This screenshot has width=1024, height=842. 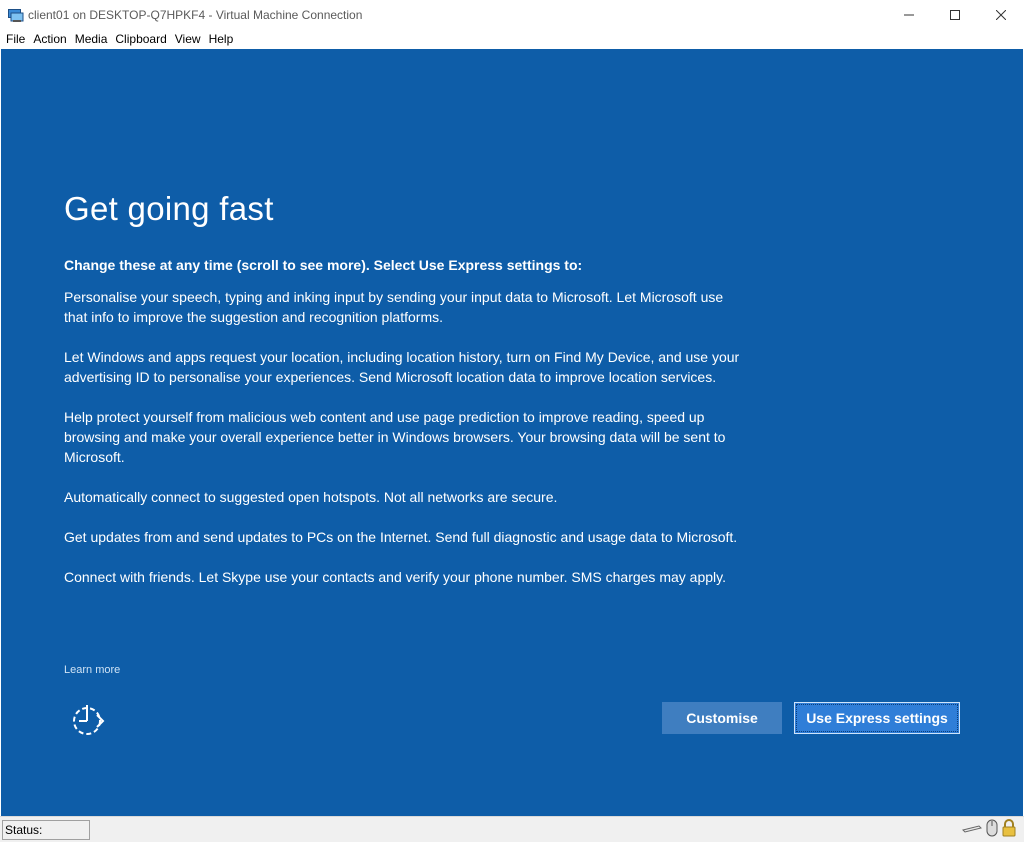 I want to click on lock-icon, so click(x=1009, y=830).